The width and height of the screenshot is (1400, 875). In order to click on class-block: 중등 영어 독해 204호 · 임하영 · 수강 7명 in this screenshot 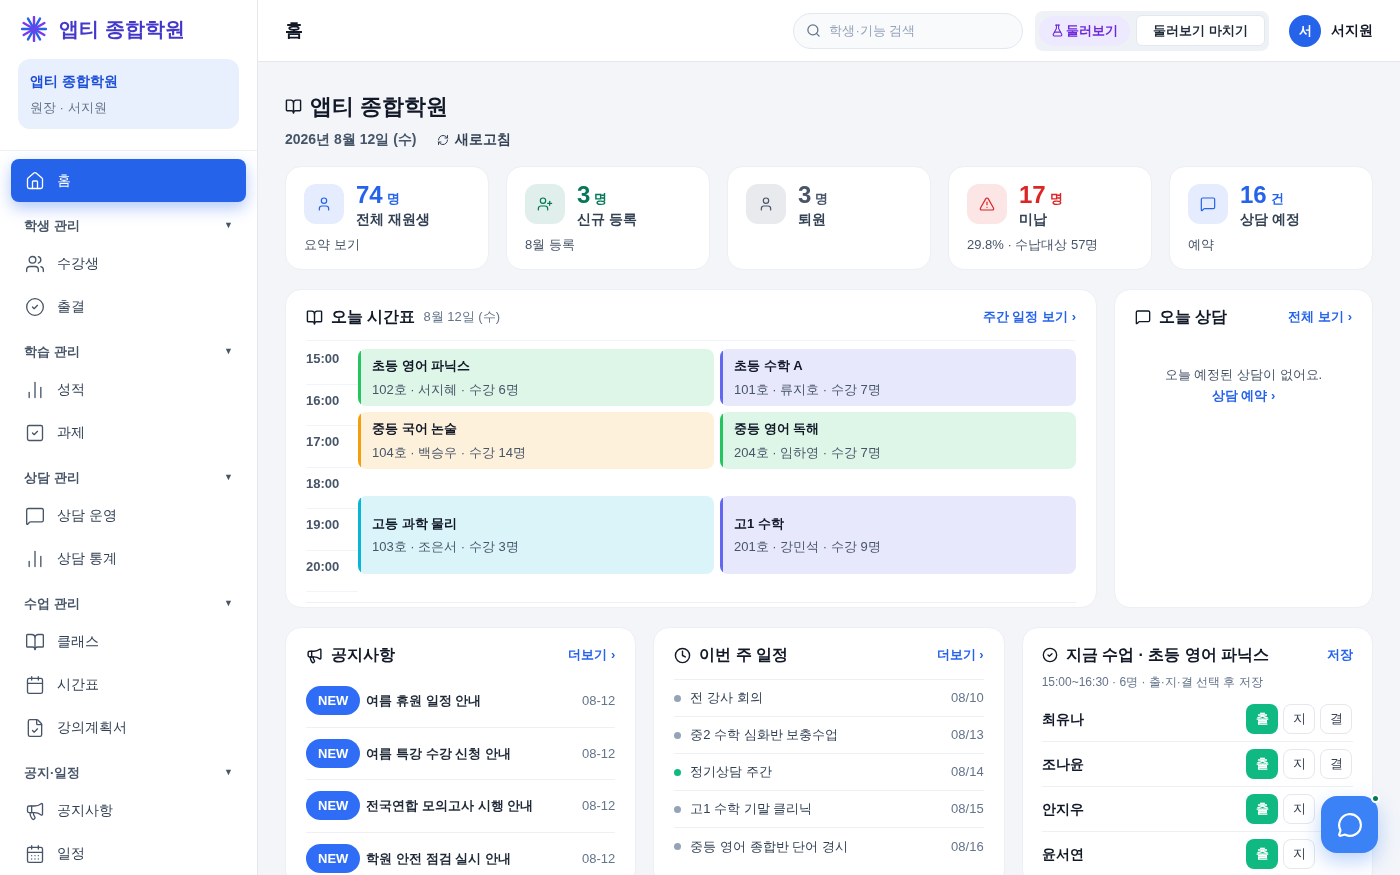, I will do `click(898, 440)`.